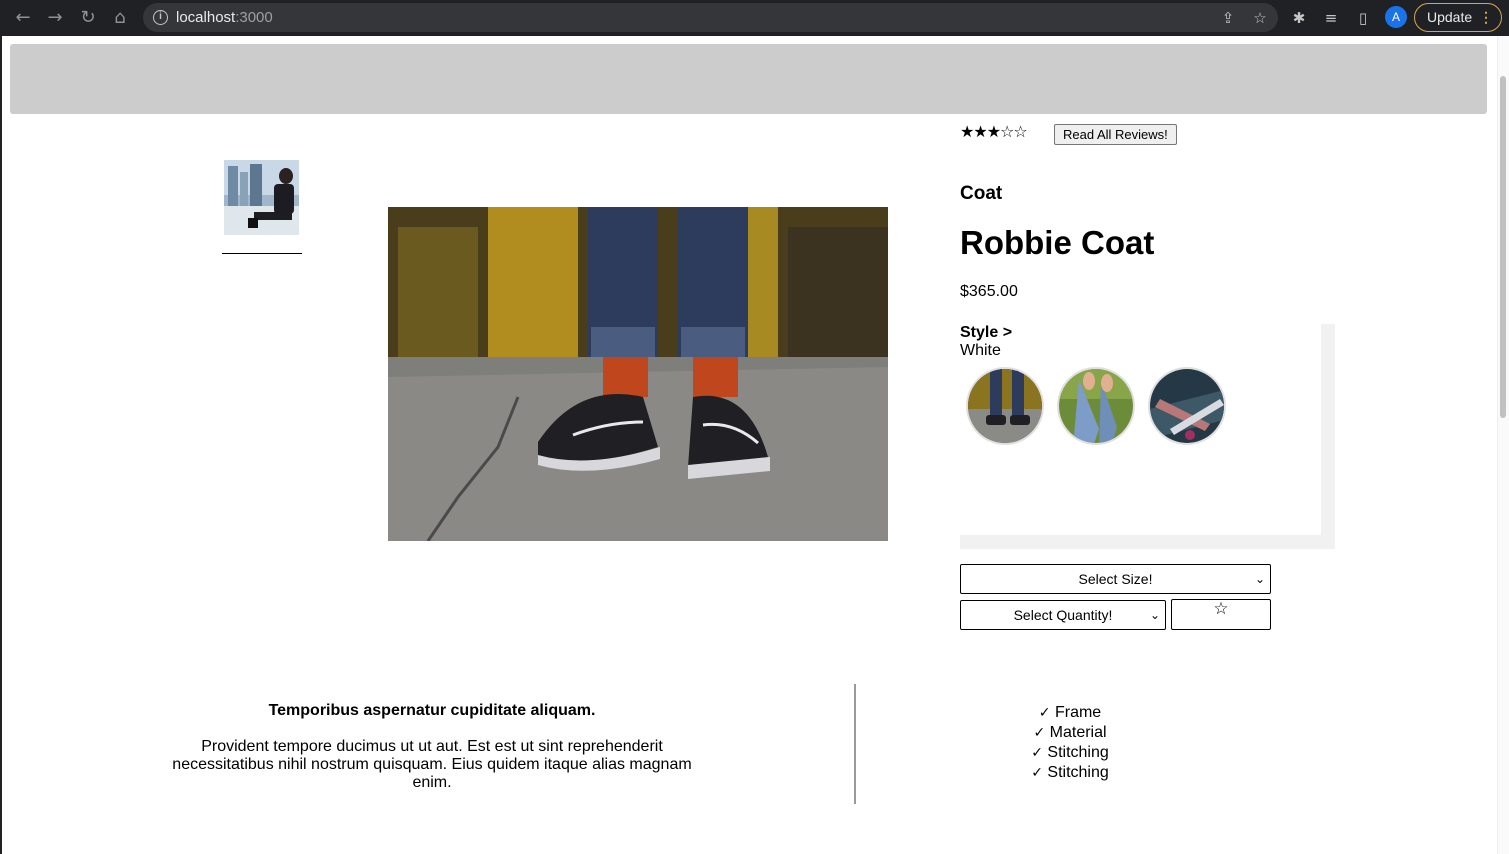 Image resolution: width=1509 pixels, height=854 pixels. I want to click on feature-label: Material, so click(1078, 732).